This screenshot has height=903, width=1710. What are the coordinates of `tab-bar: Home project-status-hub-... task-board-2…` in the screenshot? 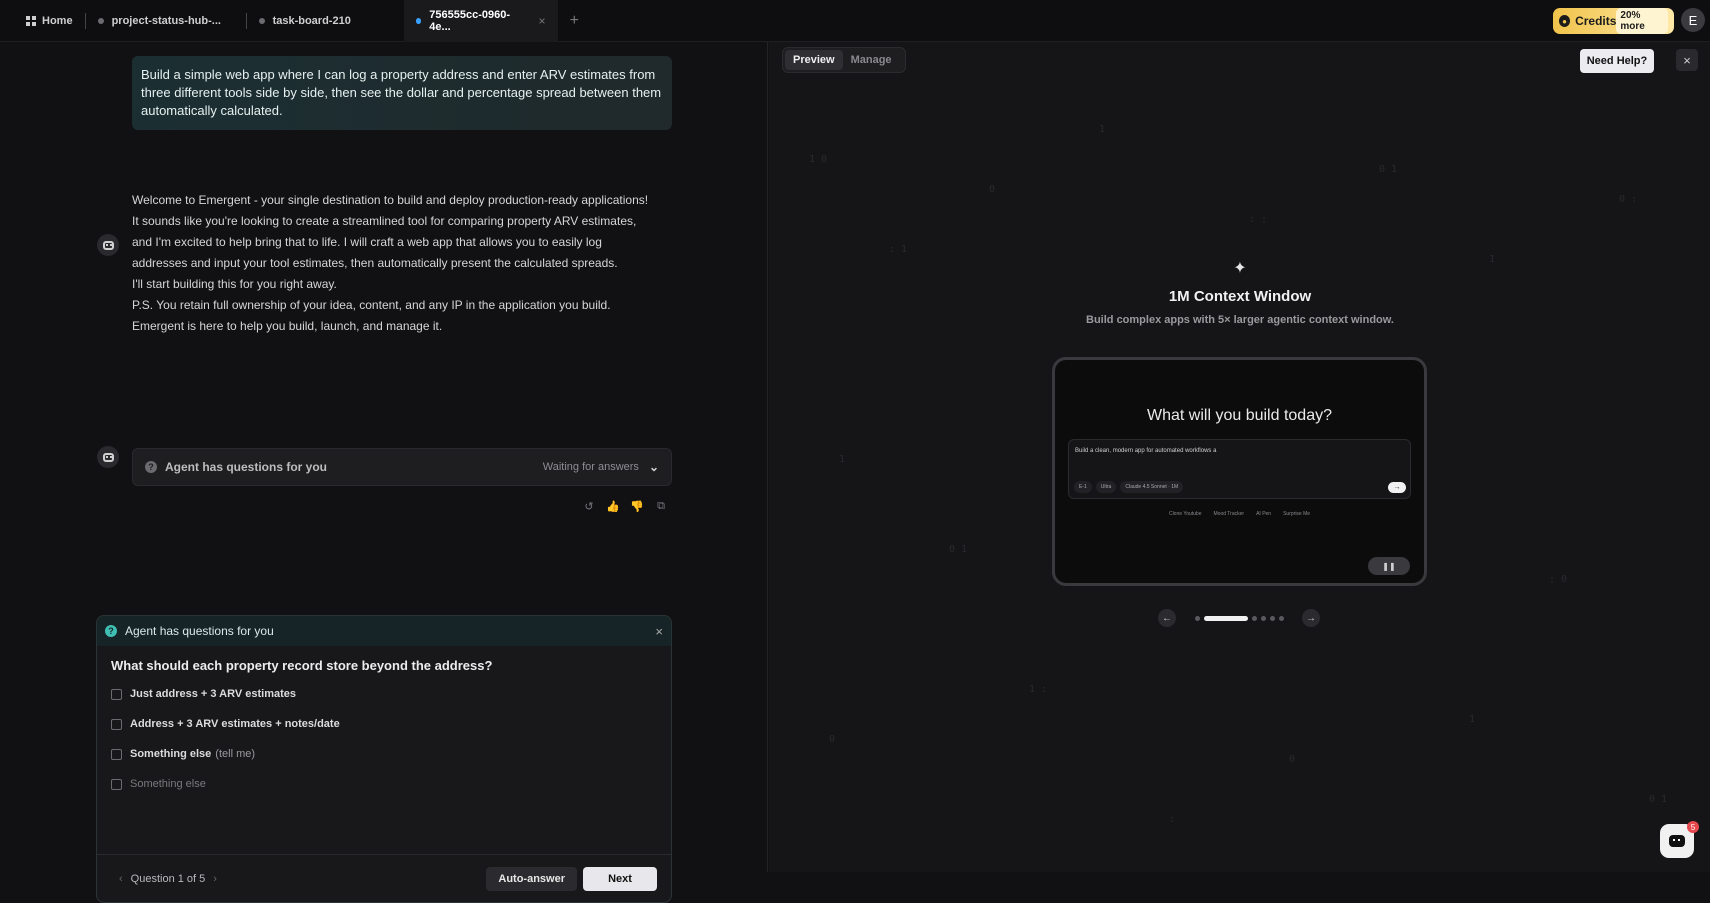 It's located at (855, 21).